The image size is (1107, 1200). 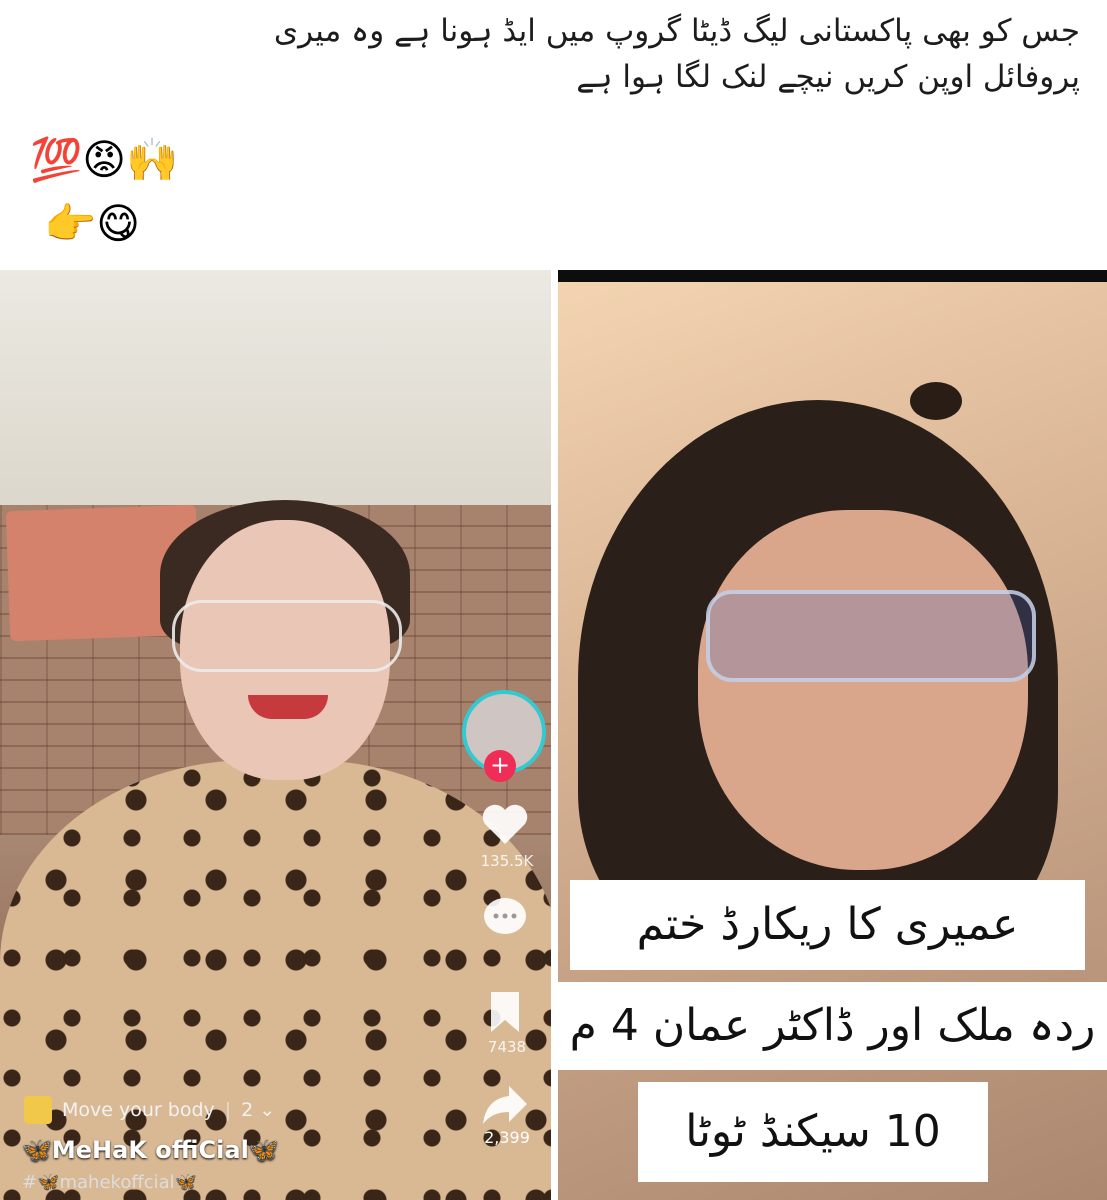 I want to click on emoji-row-1: 💯😡🙌, so click(x=104, y=159).